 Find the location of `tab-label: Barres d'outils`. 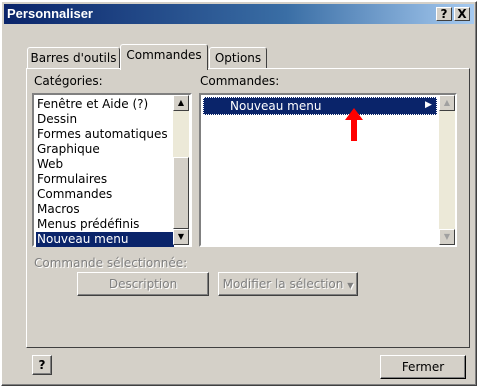

tab-label: Barres d'outils is located at coordinates (73, 58).